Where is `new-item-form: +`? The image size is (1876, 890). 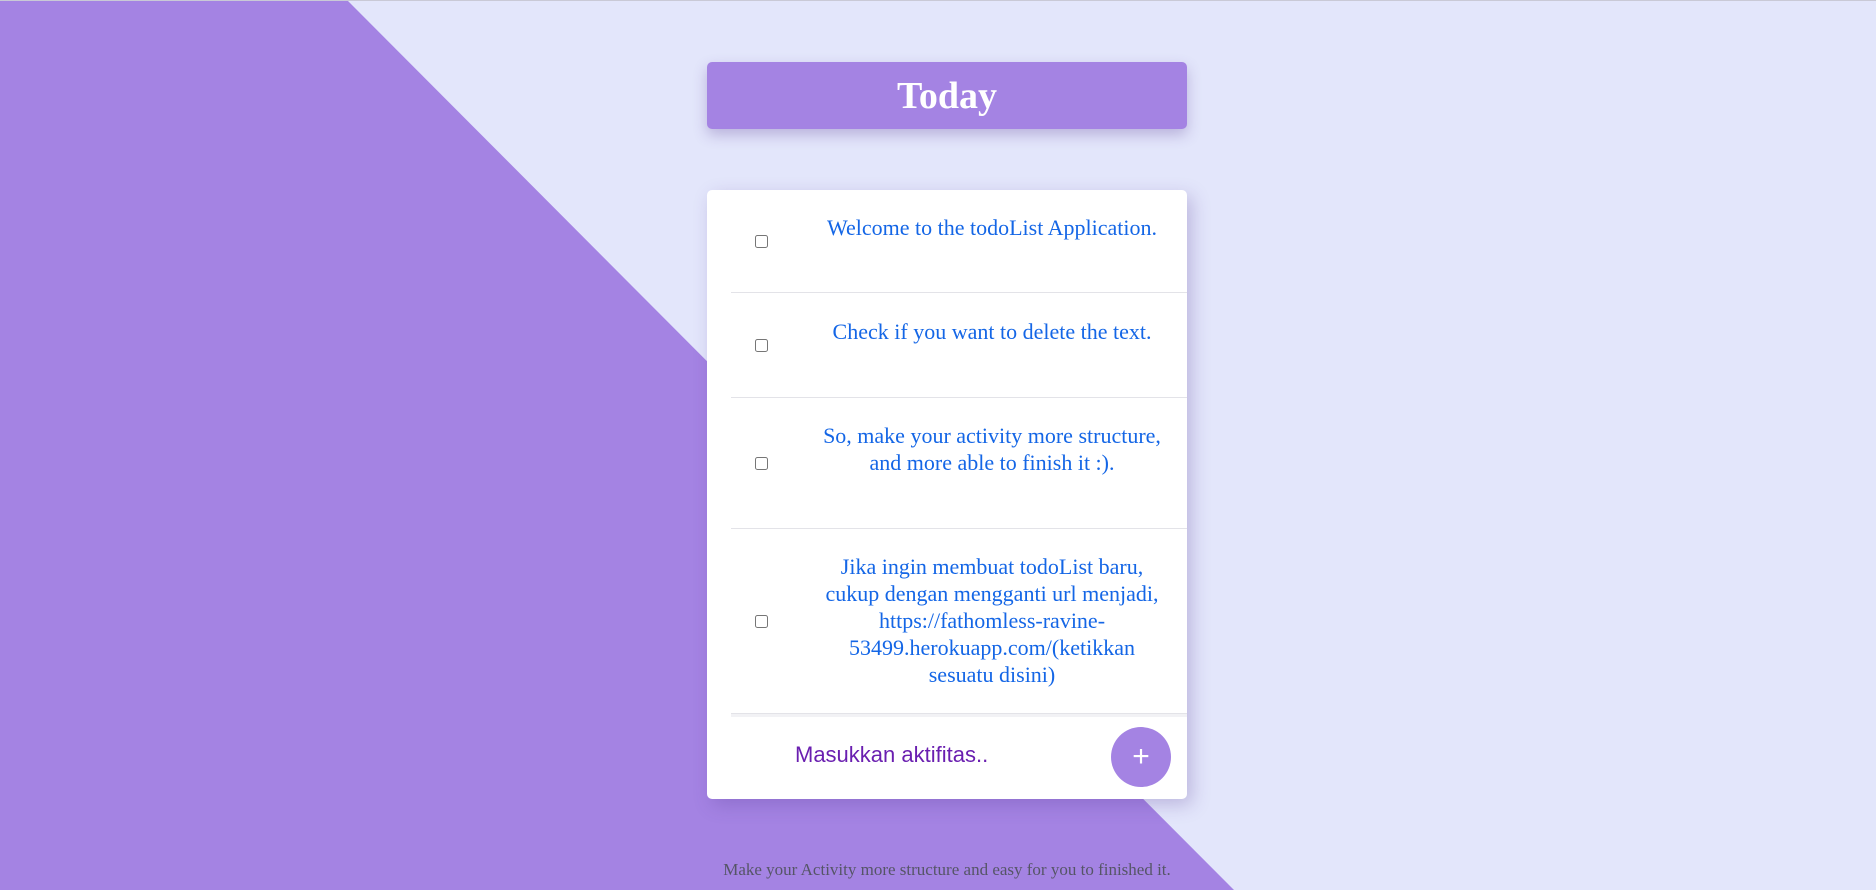
new-item-form: + is located at coordinates (959, 756).